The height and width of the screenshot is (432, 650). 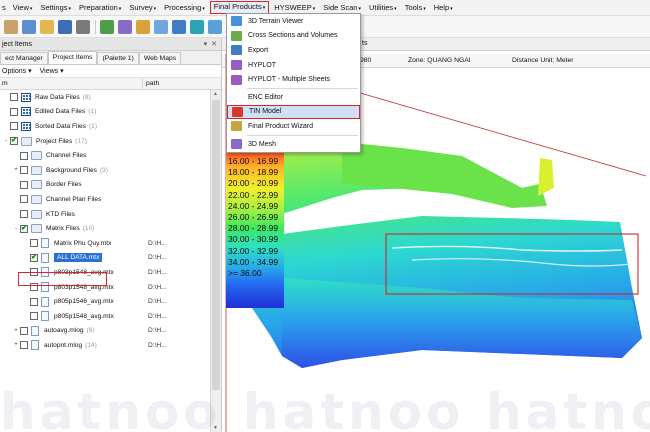 What do you see at coordinates (179, 27) in the screenshot?
I see `grid-icon` at bounding box center [179, 27].